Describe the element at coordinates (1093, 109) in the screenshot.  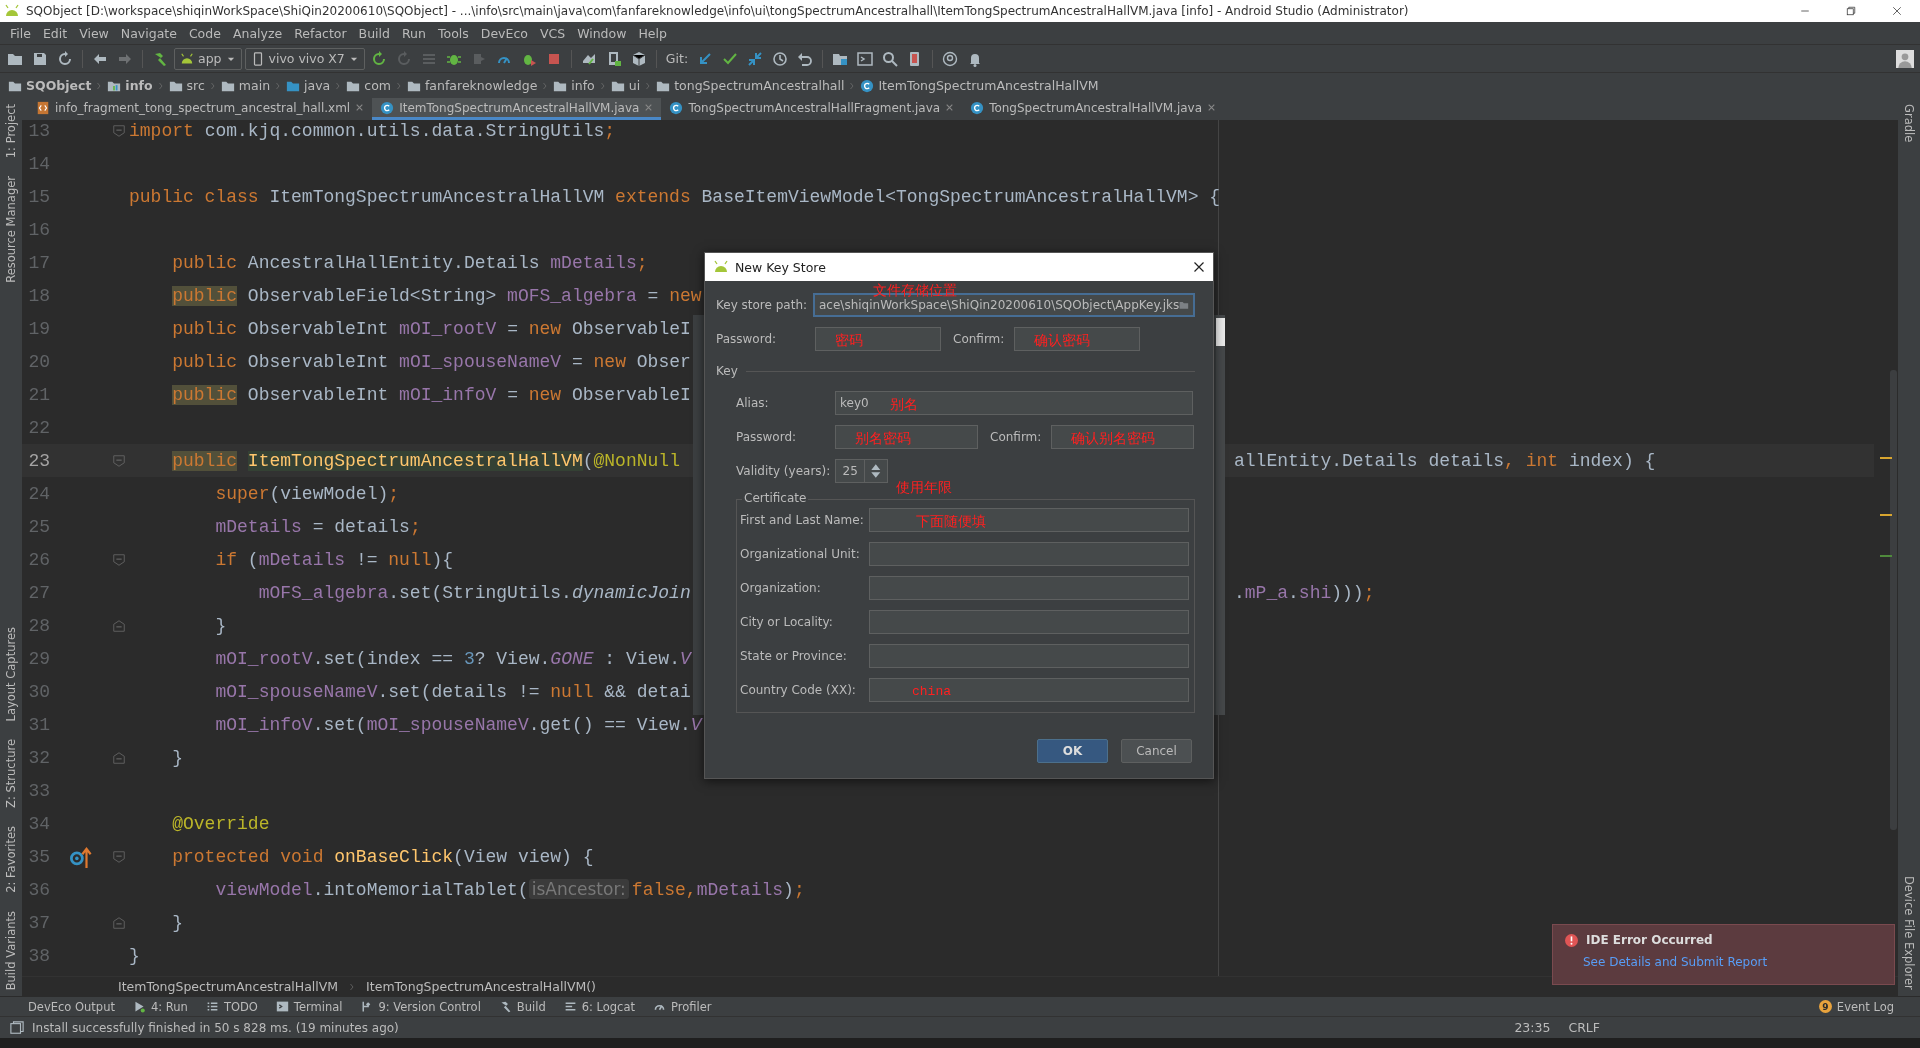
I see `editor-tab: TongSpectrumAncestralHallVM.java` at that location.